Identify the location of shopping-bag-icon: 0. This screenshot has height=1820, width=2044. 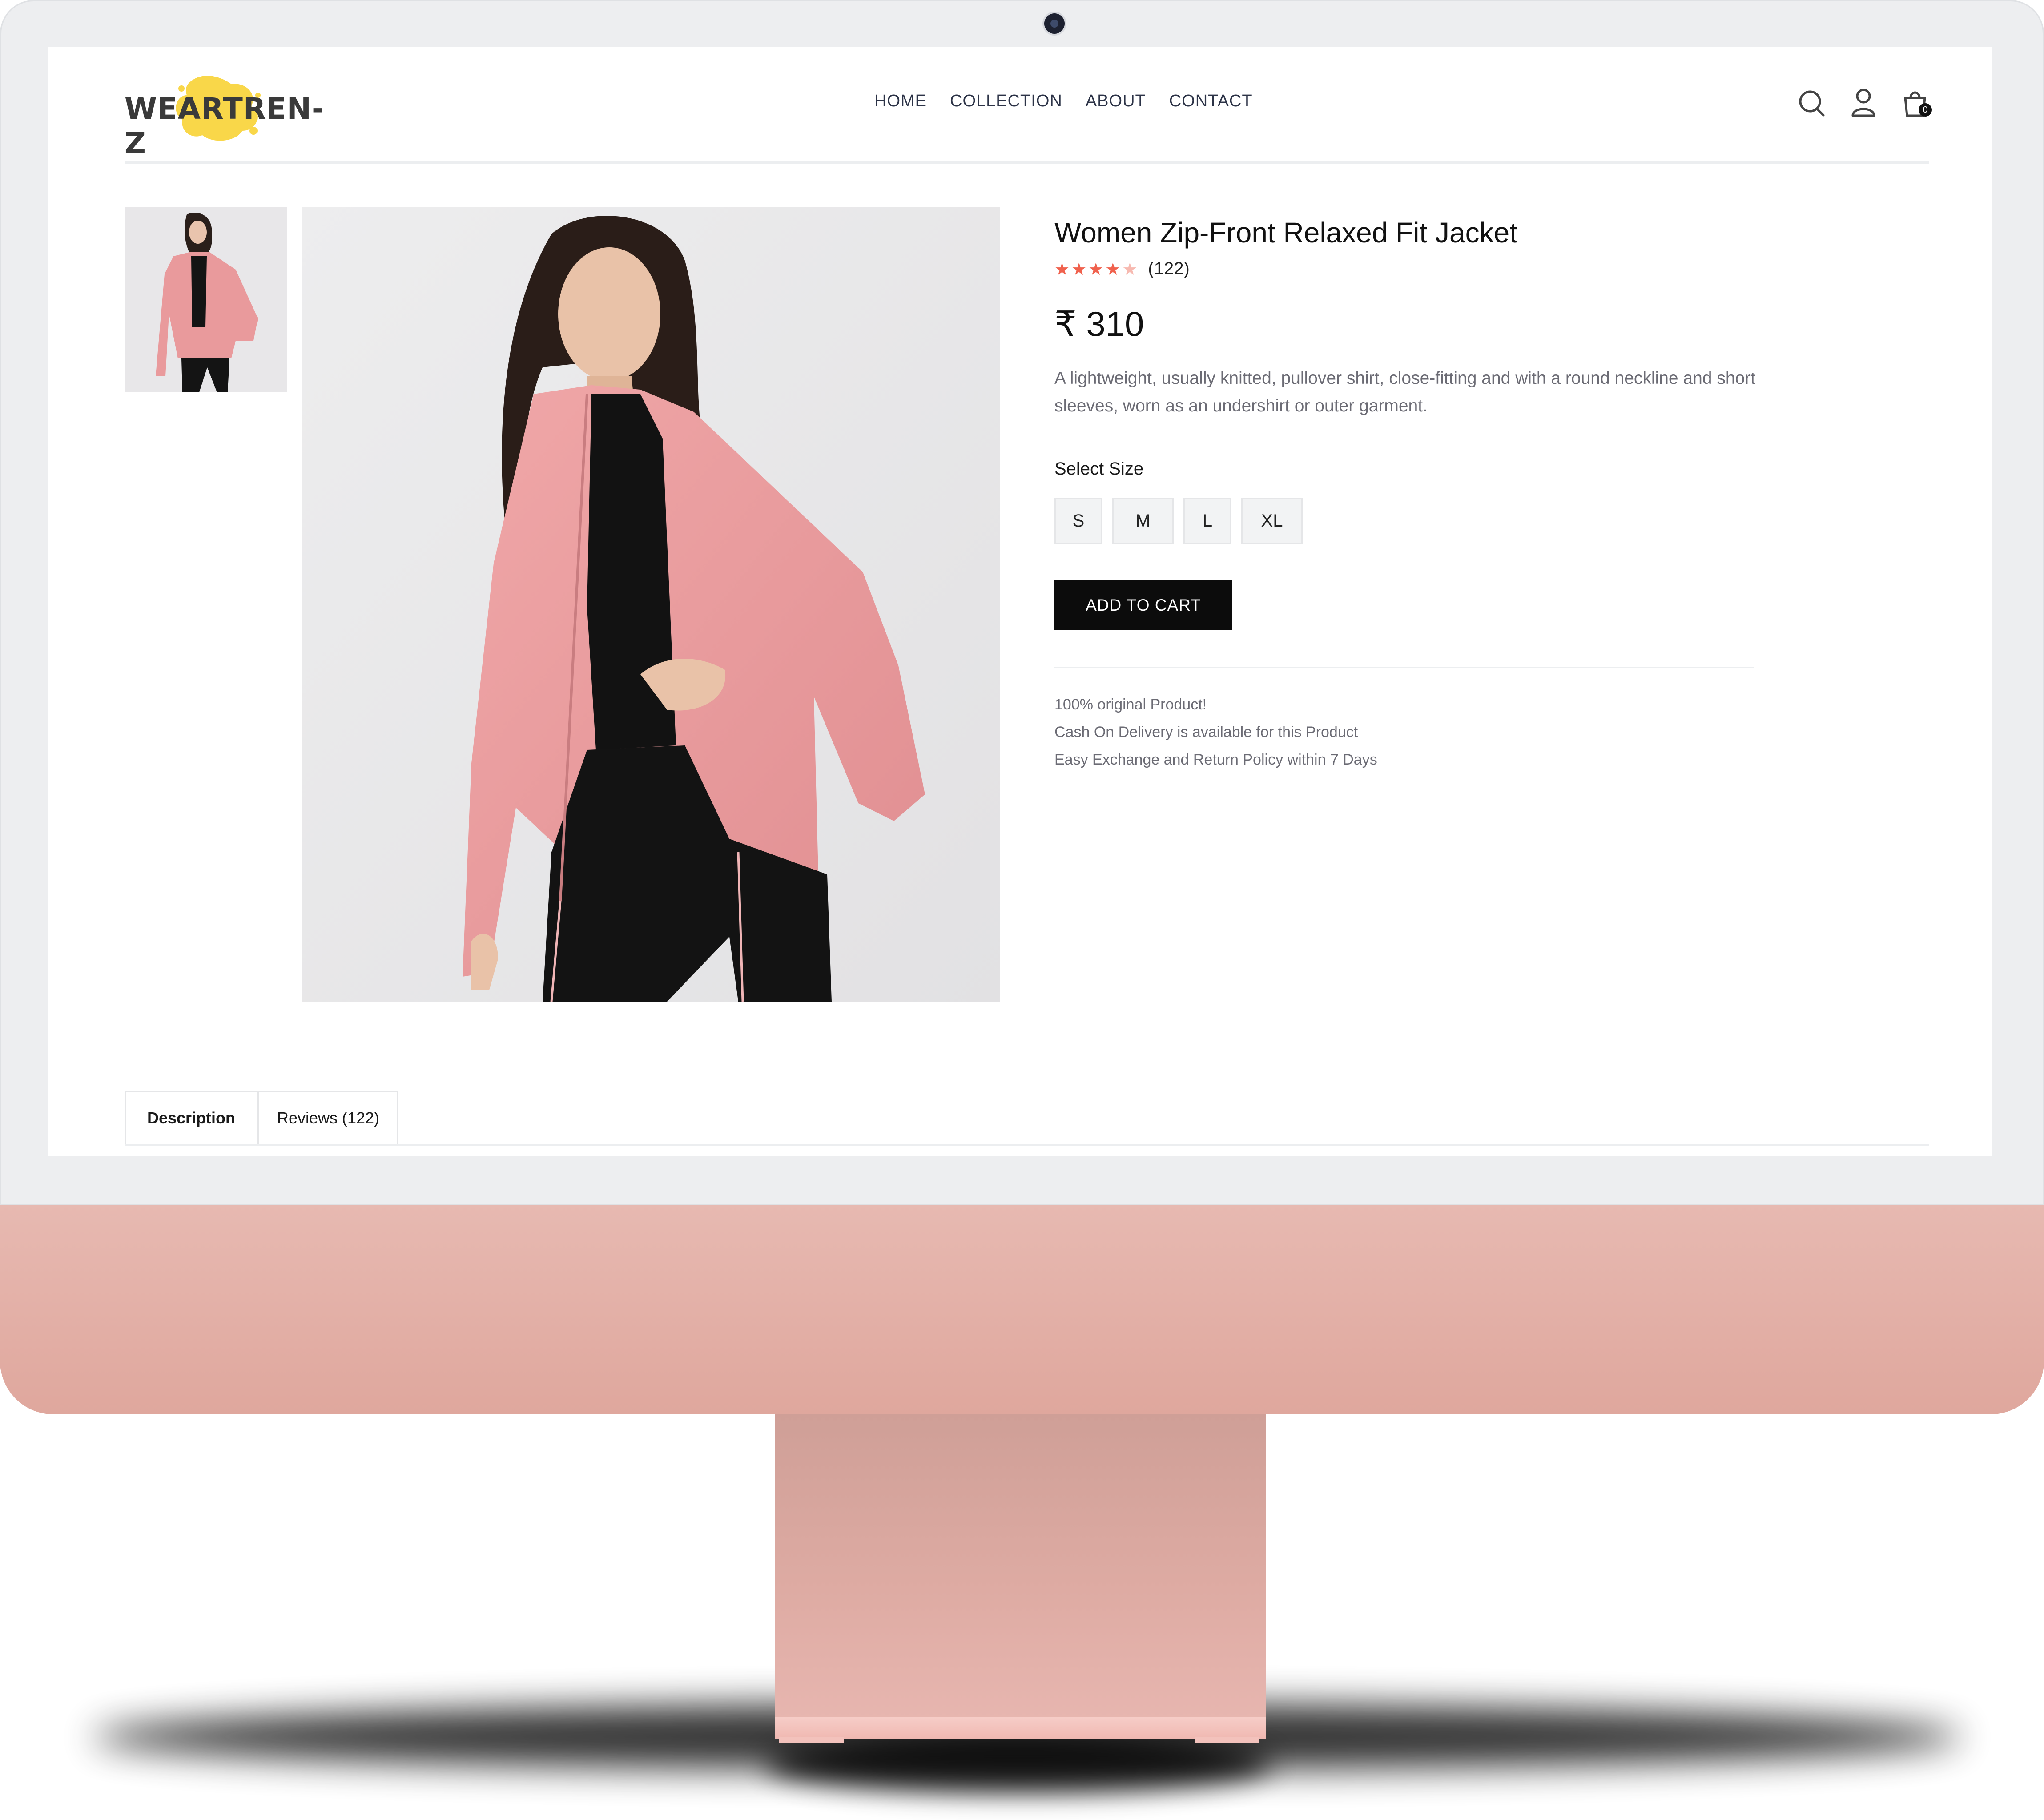
(1916, 102).